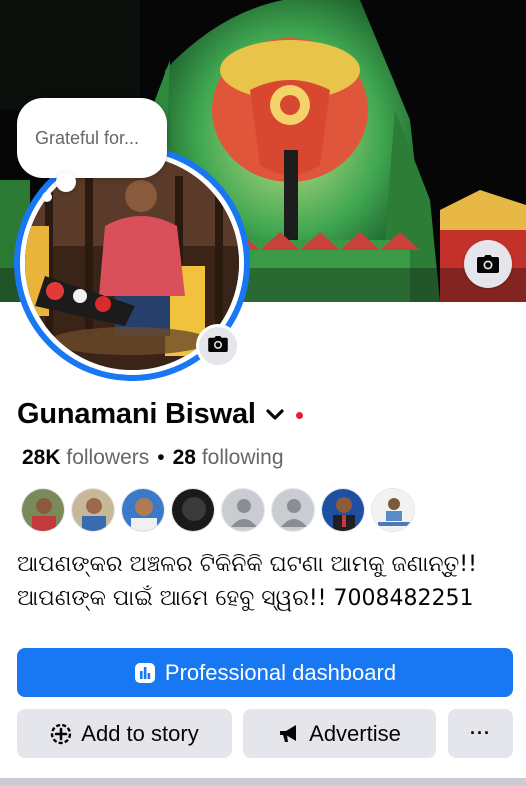  What do you see at coordinates (136, 414) in the screenshot?
I see `profile-name: Gunamani Biswal` at bounding box center [136, 414].